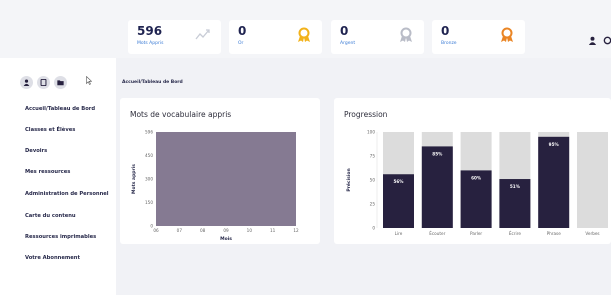  I want to click on stat-label-gold: Or, so click(241, 43).